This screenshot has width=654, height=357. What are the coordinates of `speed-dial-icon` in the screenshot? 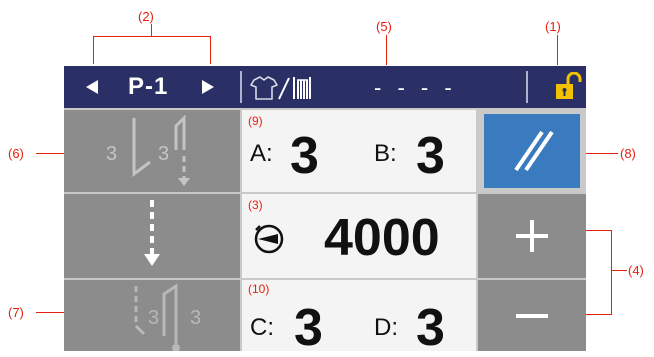 It's located at (269, 239).